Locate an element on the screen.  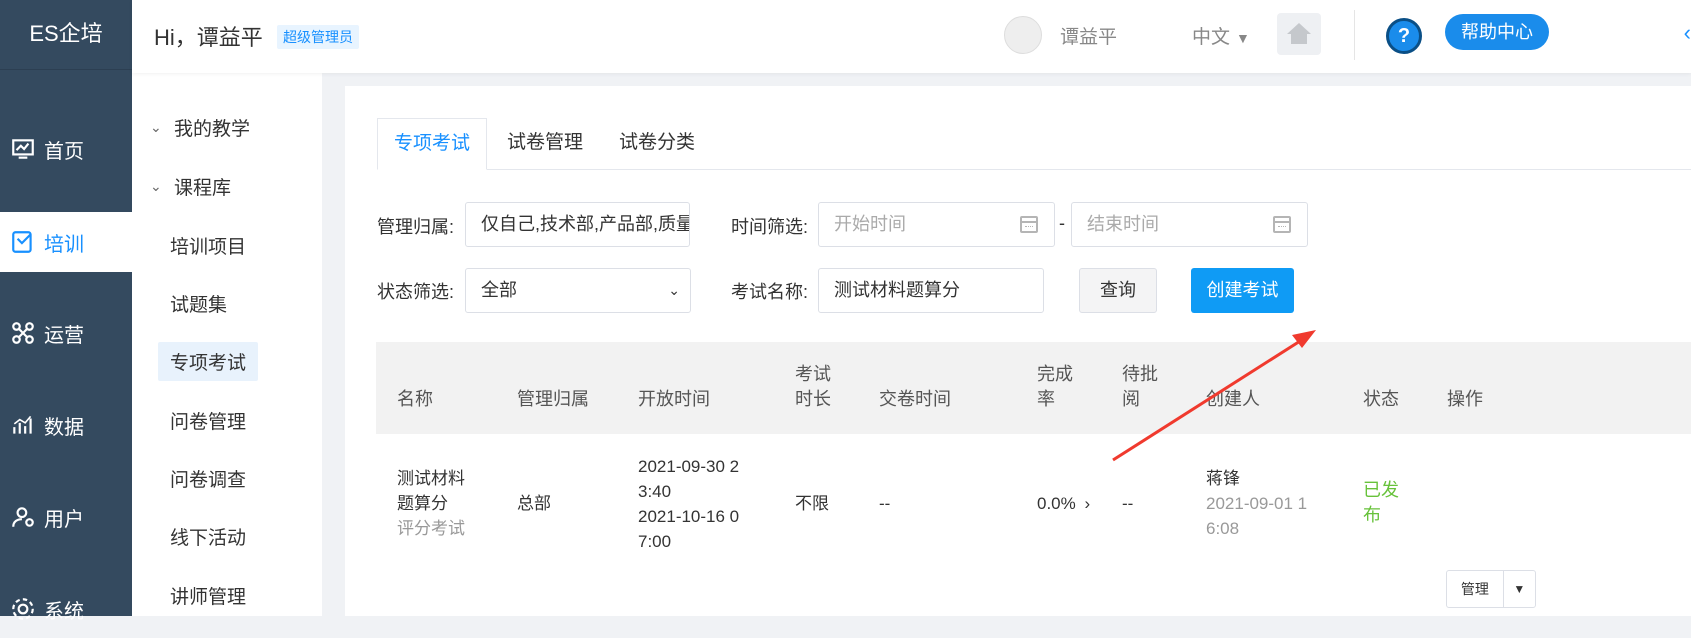
status-line1: 已发 is located at coordinates (1381, 490).